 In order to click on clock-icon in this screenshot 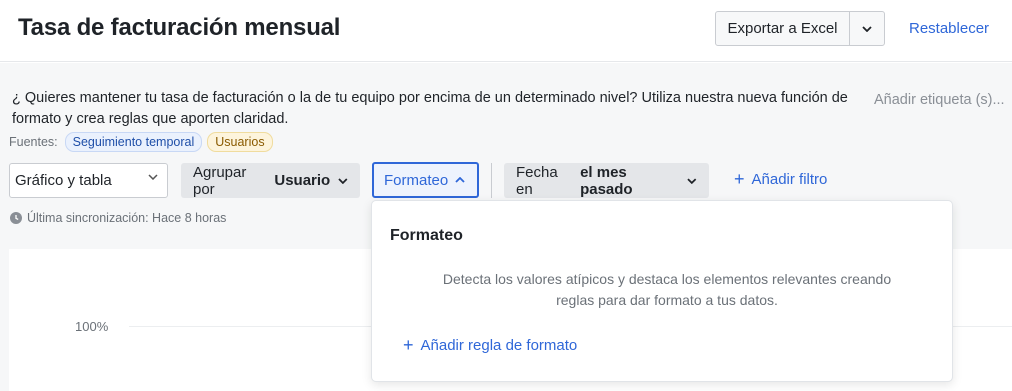, I will do `click(16, 218)`.